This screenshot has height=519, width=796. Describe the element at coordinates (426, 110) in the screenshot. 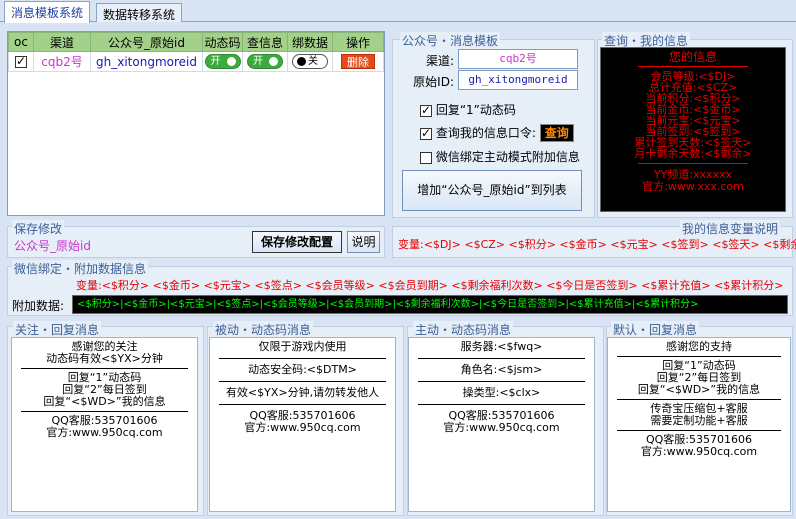

I see `option-dyn-code-checkbox` at that location.